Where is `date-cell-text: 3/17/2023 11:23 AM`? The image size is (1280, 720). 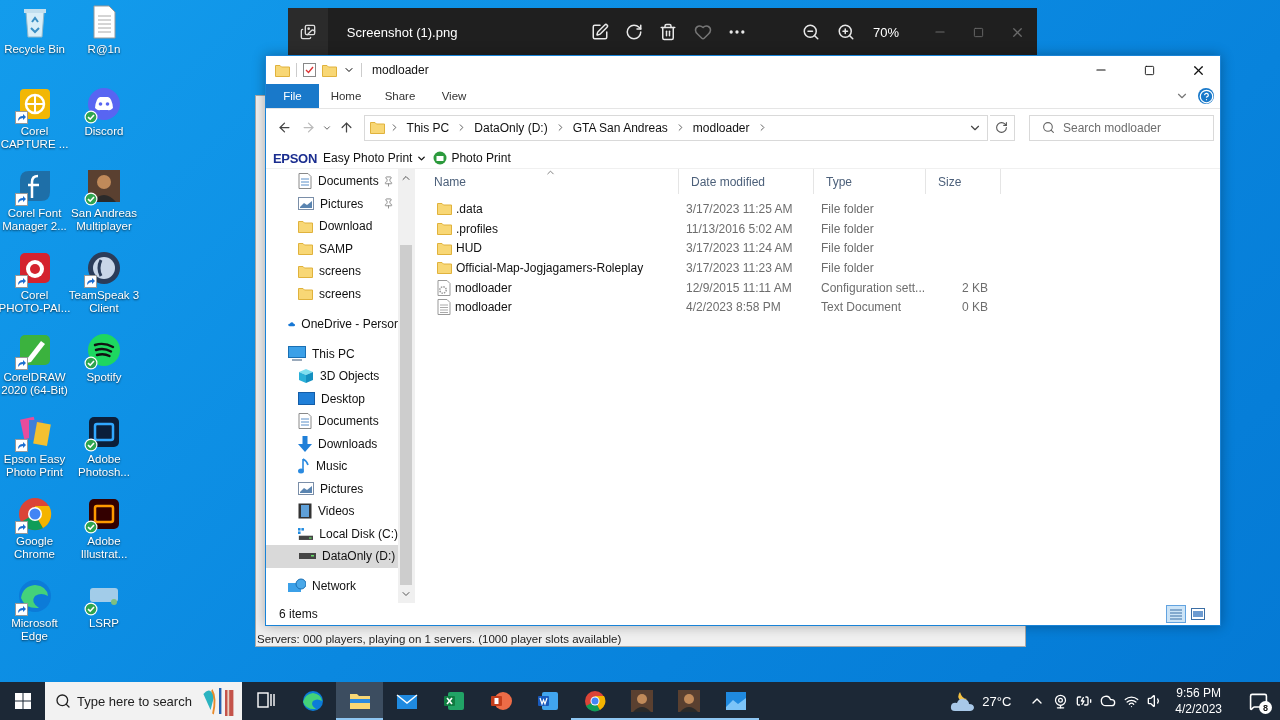 date-cell-text: 3/17/2023 11:23 AM is located at coordinates (739, 267).